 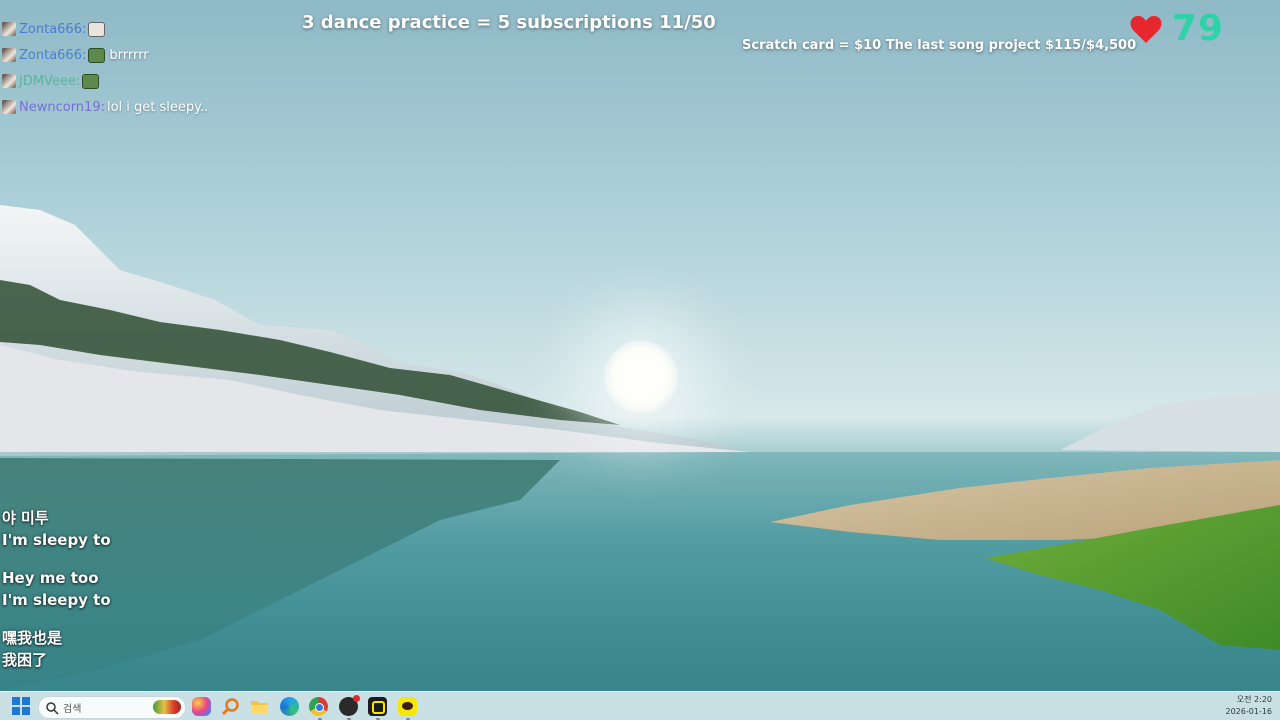 What do you see at coordinates (259, 706) in the screenshot?
I see `file-explorer-icon` at bounding box center [259, 706].